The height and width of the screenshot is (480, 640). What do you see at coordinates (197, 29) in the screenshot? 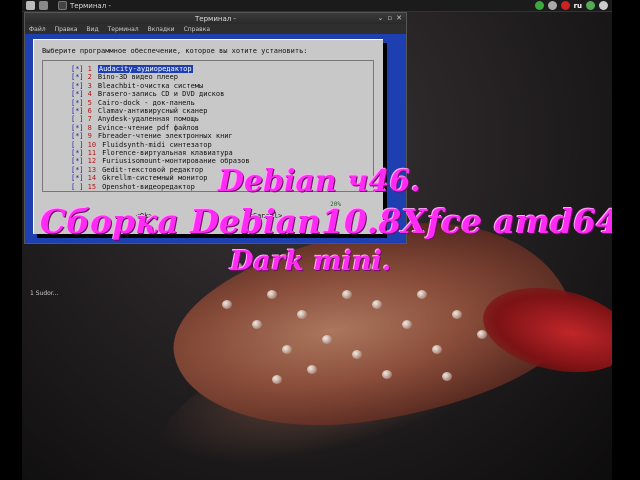
I see `menu-help: Справка` at bounding box center [197, 29].